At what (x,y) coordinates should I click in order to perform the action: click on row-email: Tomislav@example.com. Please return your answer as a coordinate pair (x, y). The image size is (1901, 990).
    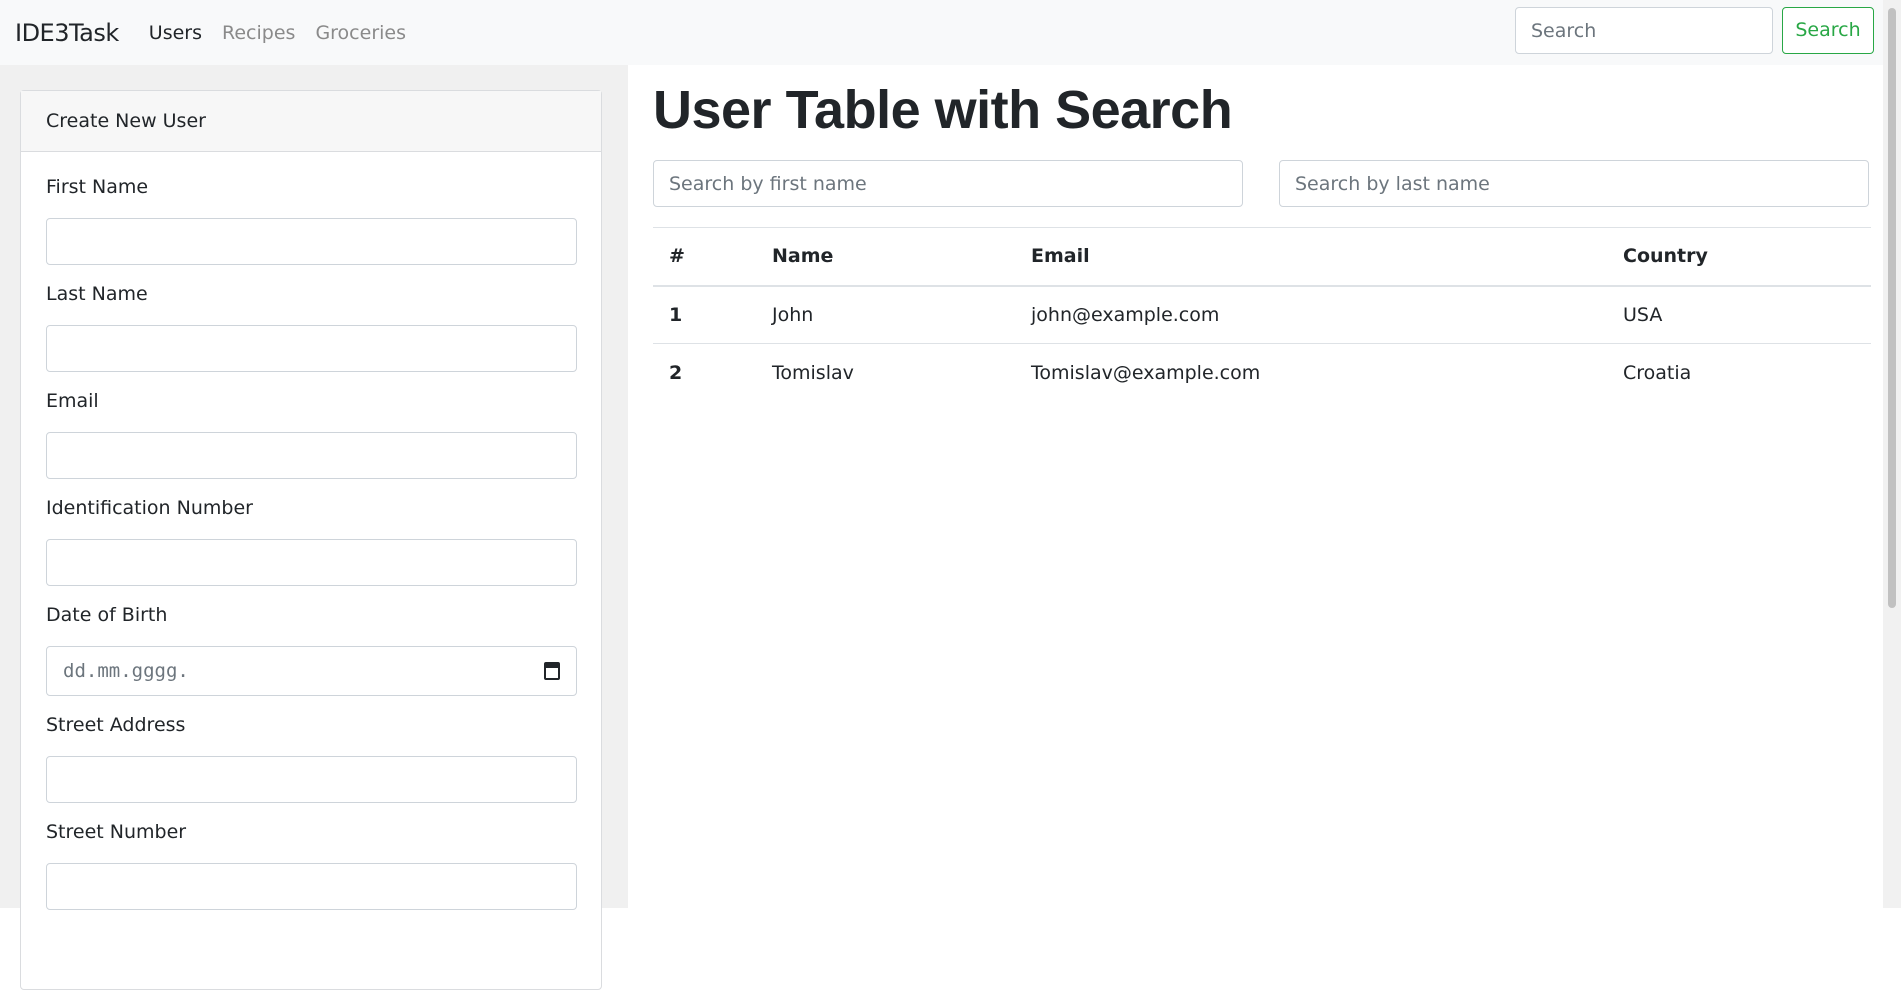
    Looking at the image, I should click on (1311, 372).